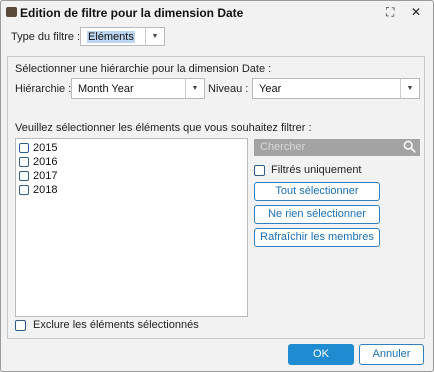 The height and width of the screenshot is (372, 434). I want to click on search-icon, so click(409, 149).